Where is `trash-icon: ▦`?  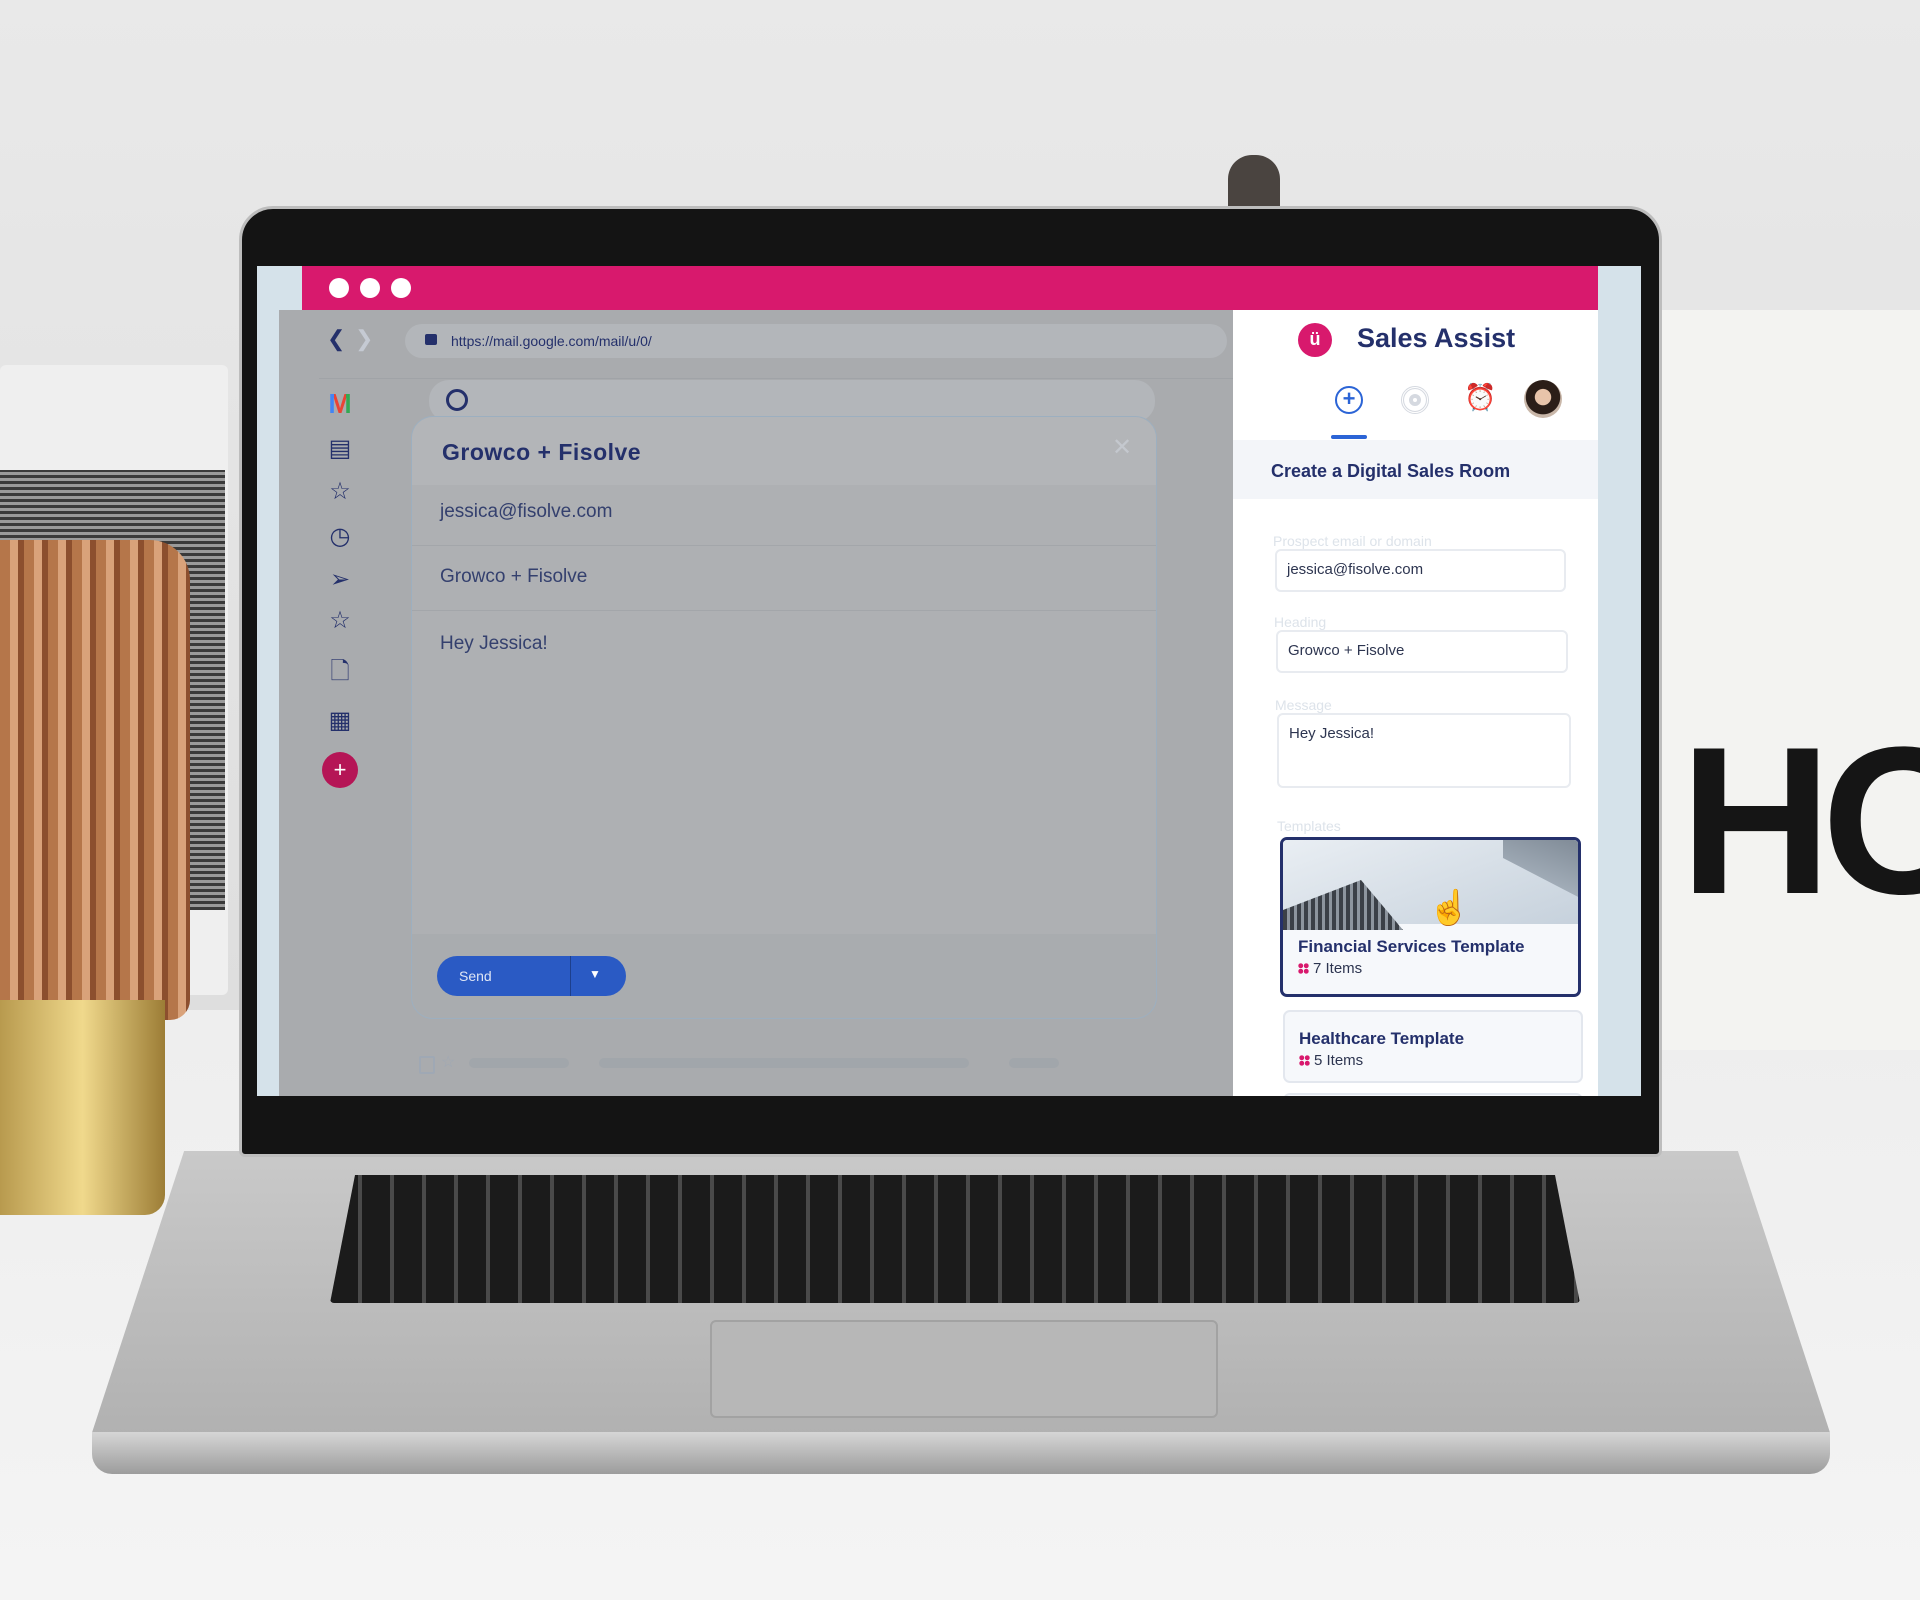 trash-icon: ▦ is located at coordinates (340, 721).